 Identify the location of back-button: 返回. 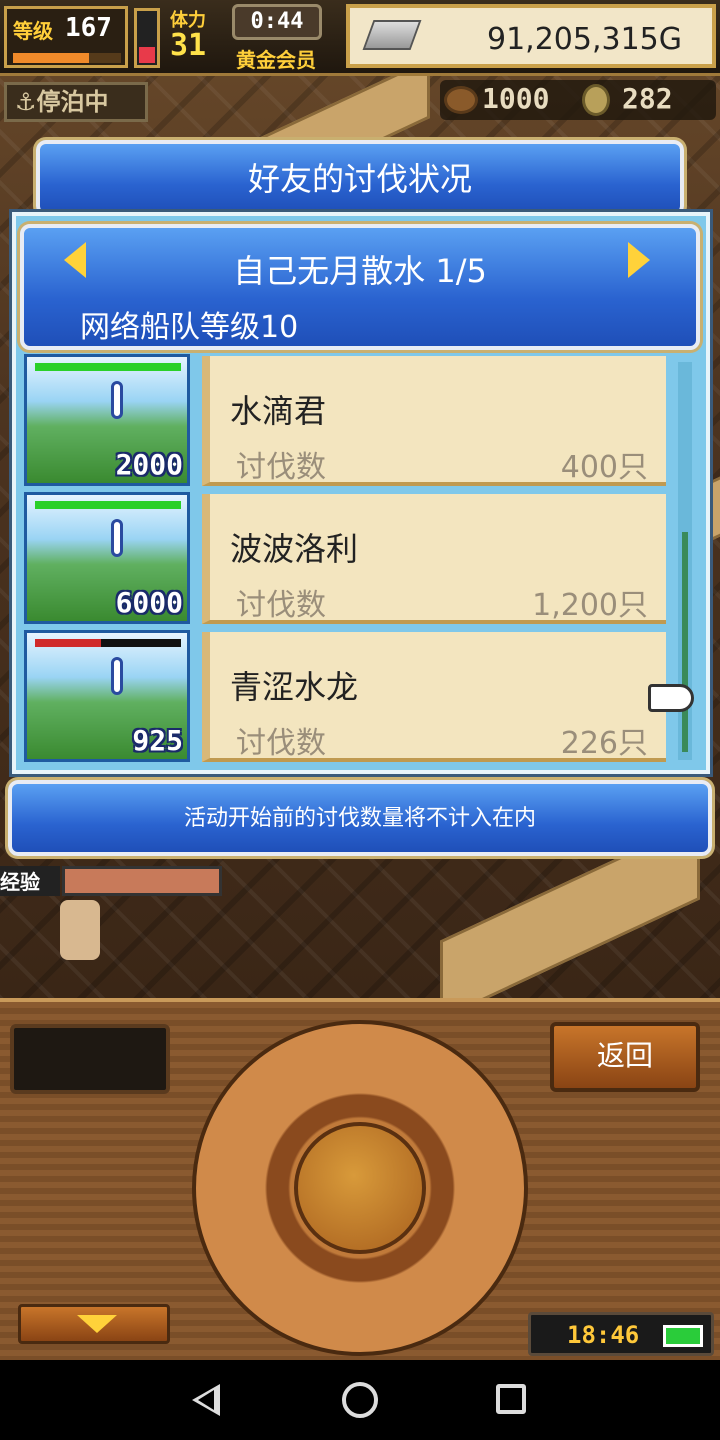
(625, 1057).